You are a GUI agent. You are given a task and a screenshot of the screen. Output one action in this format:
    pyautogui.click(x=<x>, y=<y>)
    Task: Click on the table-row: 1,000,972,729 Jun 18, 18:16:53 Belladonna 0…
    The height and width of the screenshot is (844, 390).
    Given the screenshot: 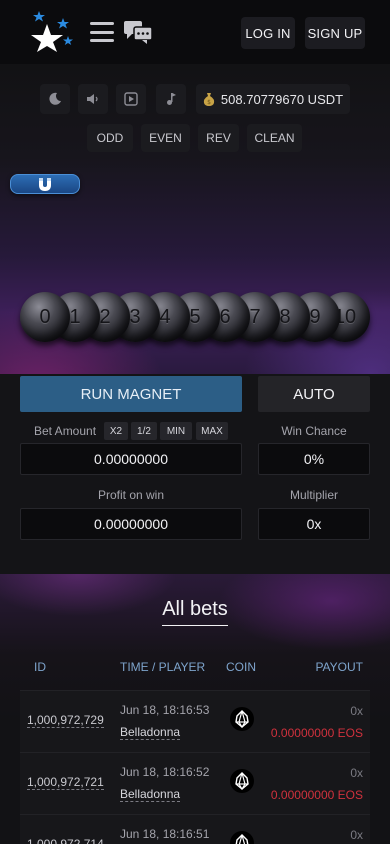 What is the action you would take?
    pyautogui.click(x=195, y=721)
    